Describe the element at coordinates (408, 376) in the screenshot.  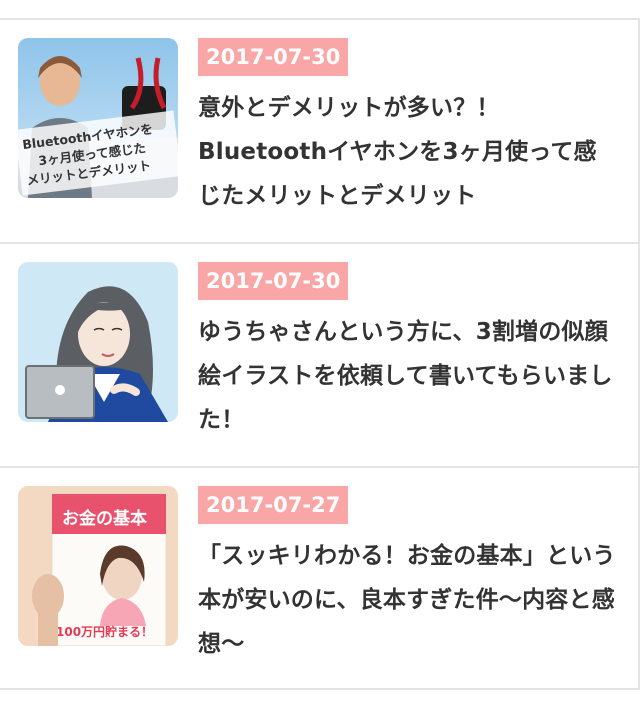
I see `article-title: ゆうちゃさんという方に、3割増の似顔絵イラストを依頼して書いてもらいました！` at that location.